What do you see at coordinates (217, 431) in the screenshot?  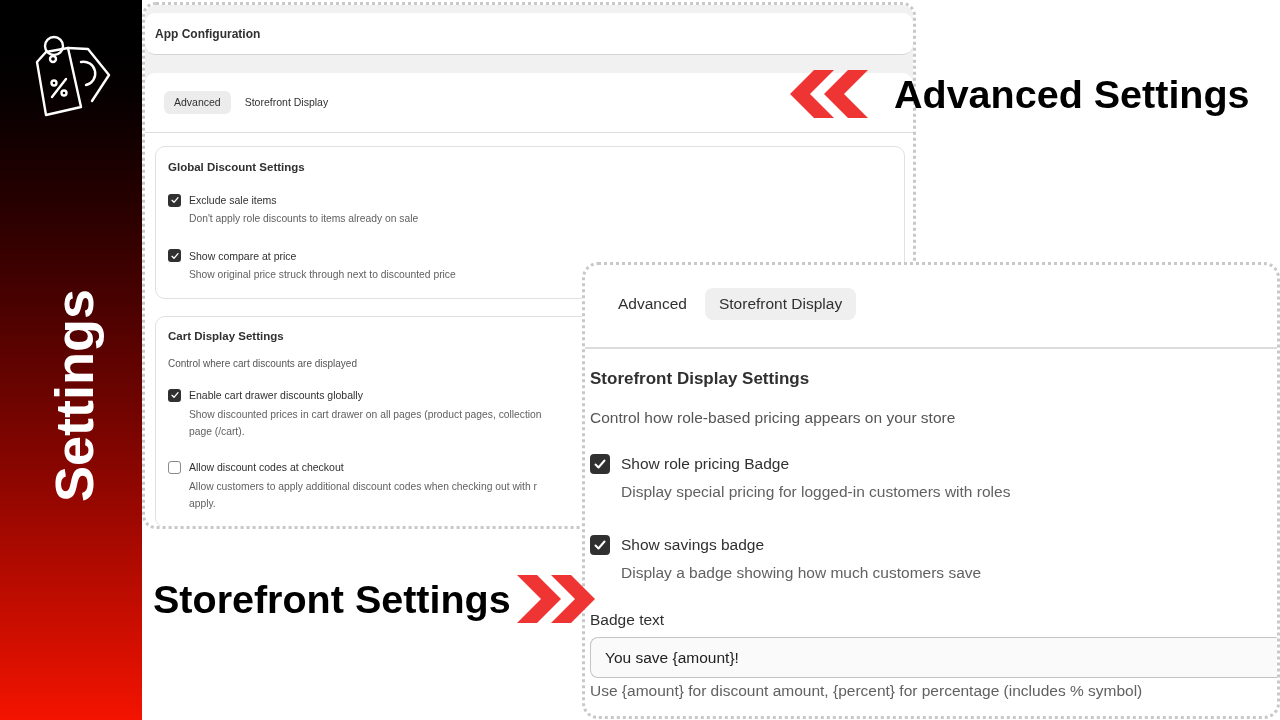 I see `option-description: page (/cart).` at bounding box center [217, 431].